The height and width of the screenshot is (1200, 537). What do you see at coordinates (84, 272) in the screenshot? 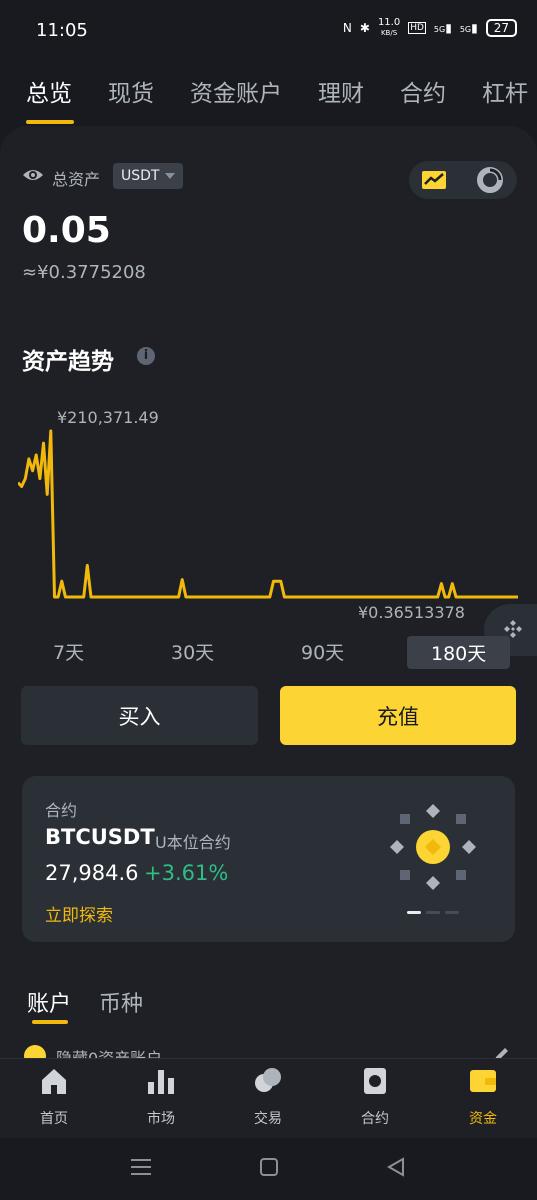
I see `fiat-value: ≈¥0.3775208` at bounding box center [84, 272].